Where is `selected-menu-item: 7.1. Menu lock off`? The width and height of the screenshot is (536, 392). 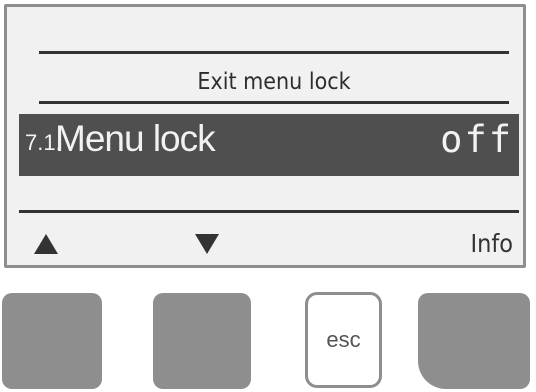
selected-menu-item: 7.1. Menu lock off is located at coordinates (269, 145).